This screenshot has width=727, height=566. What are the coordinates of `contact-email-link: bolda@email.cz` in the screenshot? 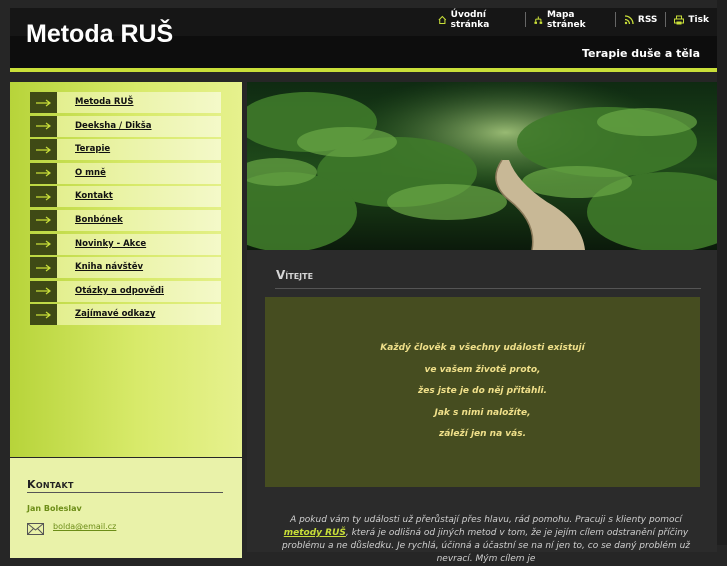 It's located at (84, 526).